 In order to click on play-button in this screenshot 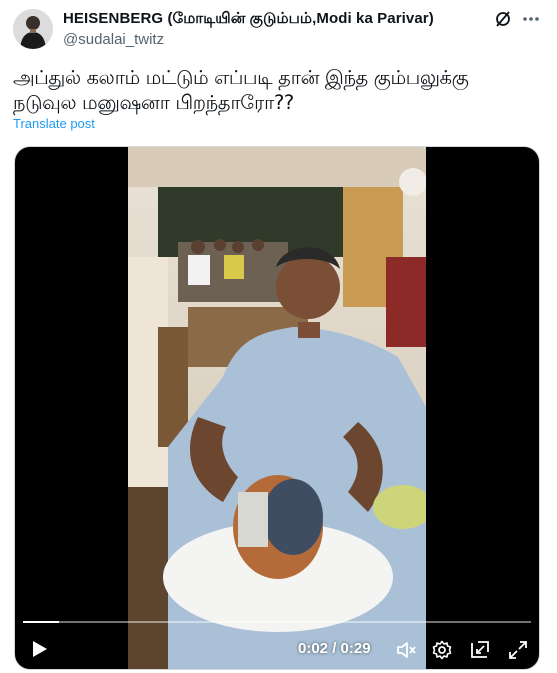, I will do `click(39, 649)`.